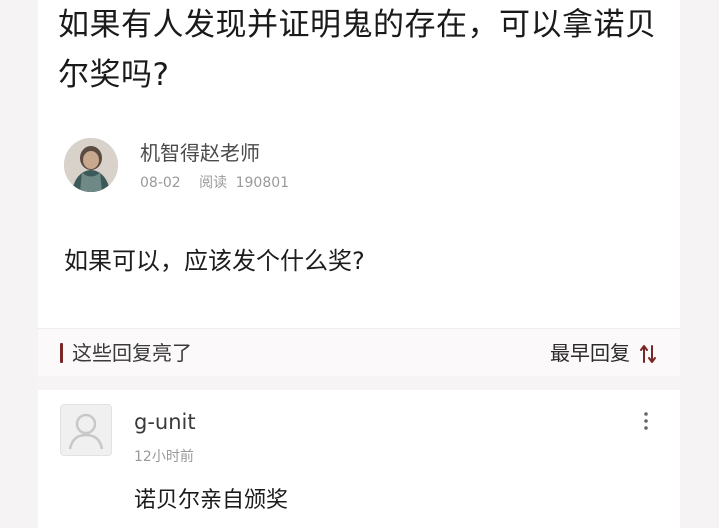 The height and width of the screenshot is (528, 719). What do you see at coordinates (359, 352) in the screenshot?
I see `replies-header: 这些回复亮了 最早回复` at bounding box center [359, 352].